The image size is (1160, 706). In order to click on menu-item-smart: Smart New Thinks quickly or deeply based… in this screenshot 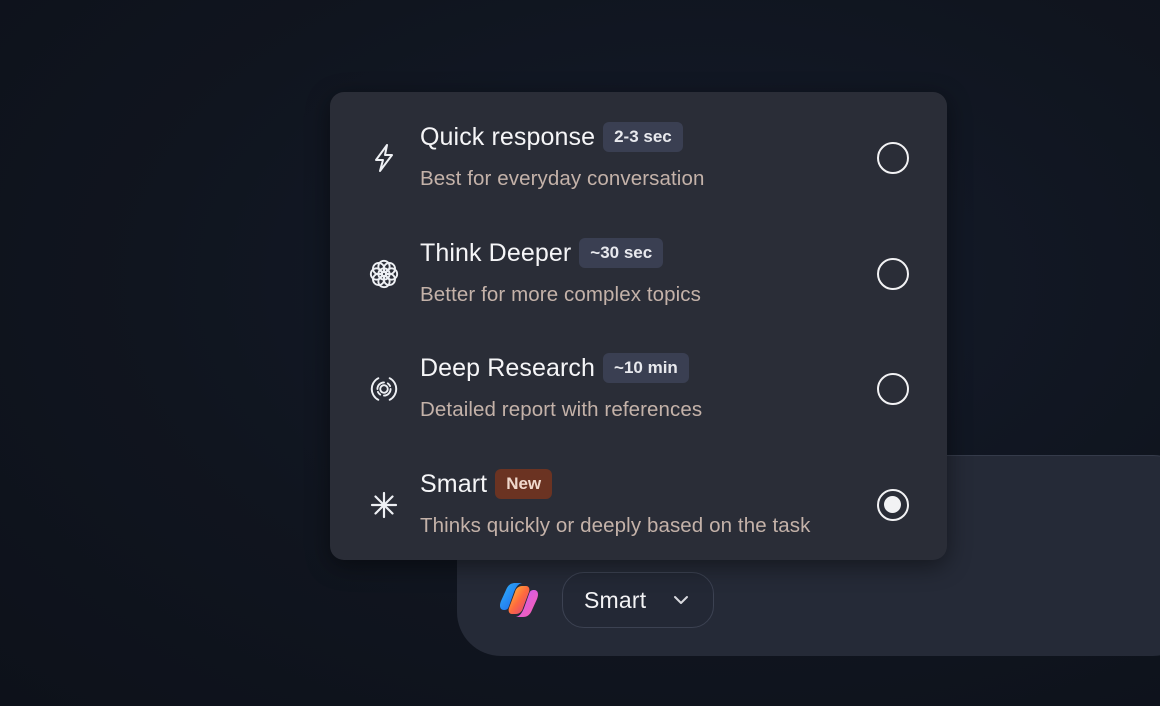, I will do `click(638, 501)`.